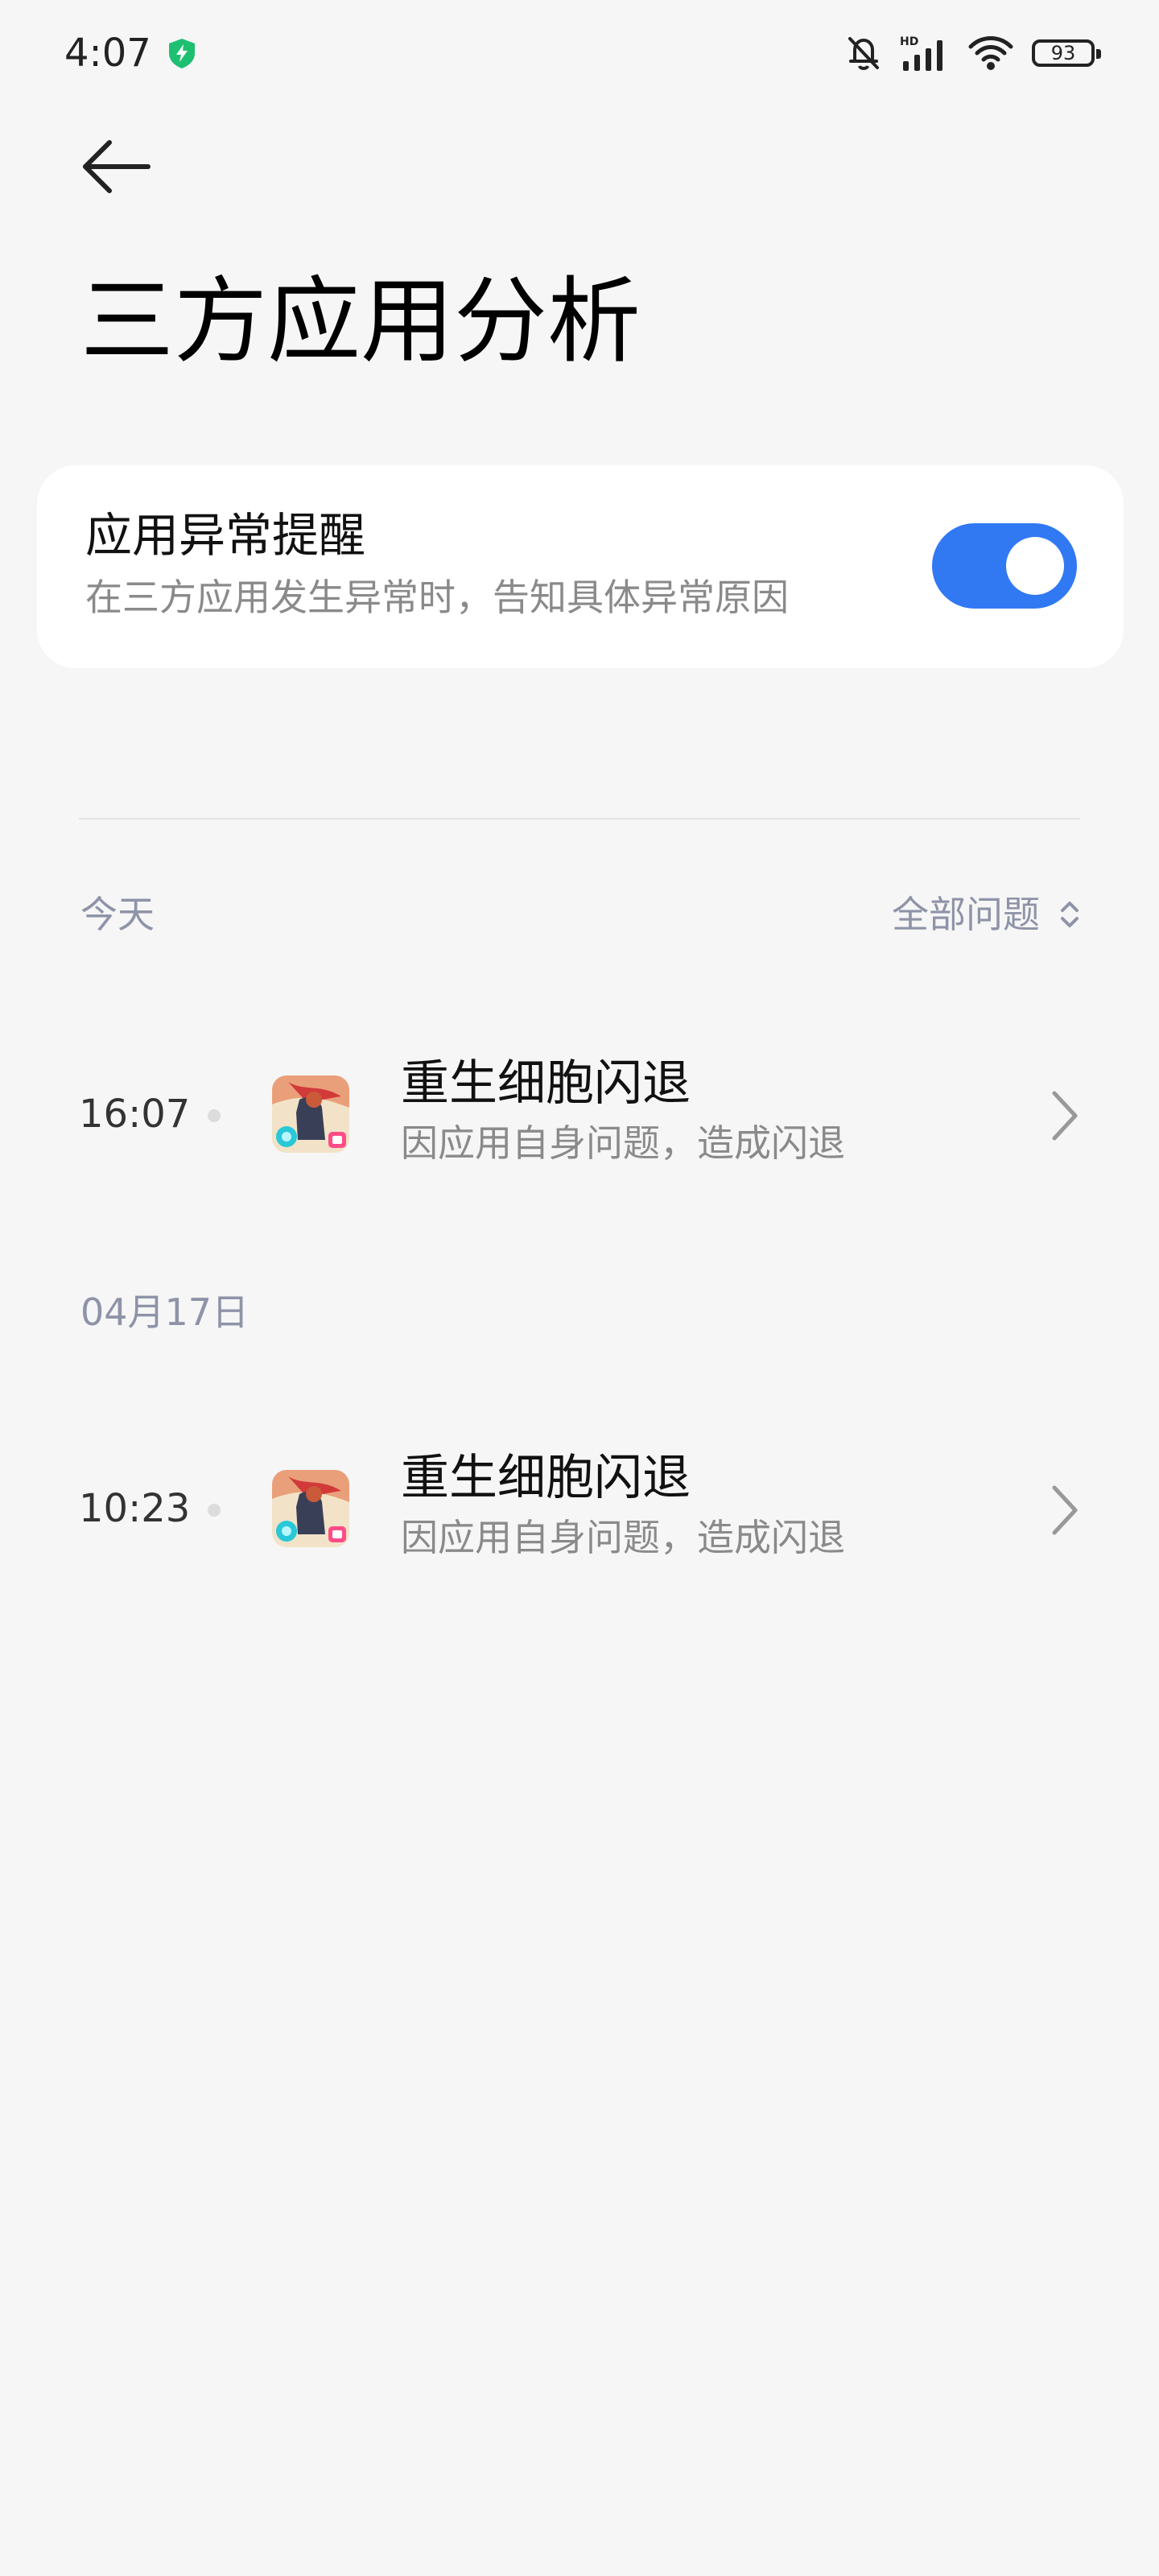 Image resolution: width=1159 pixels, height=2576 pixels. I want to click on page-title: 三方应用分析, so click(360, 321).